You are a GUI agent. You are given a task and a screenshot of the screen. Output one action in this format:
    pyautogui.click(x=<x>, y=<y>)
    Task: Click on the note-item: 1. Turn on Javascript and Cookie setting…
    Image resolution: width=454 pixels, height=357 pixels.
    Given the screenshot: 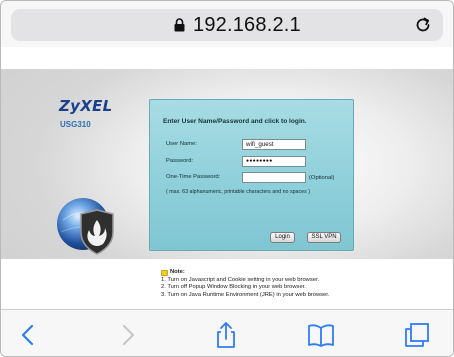 What is the action you would take?
    pyautogui.click(x=240, y=279)
    